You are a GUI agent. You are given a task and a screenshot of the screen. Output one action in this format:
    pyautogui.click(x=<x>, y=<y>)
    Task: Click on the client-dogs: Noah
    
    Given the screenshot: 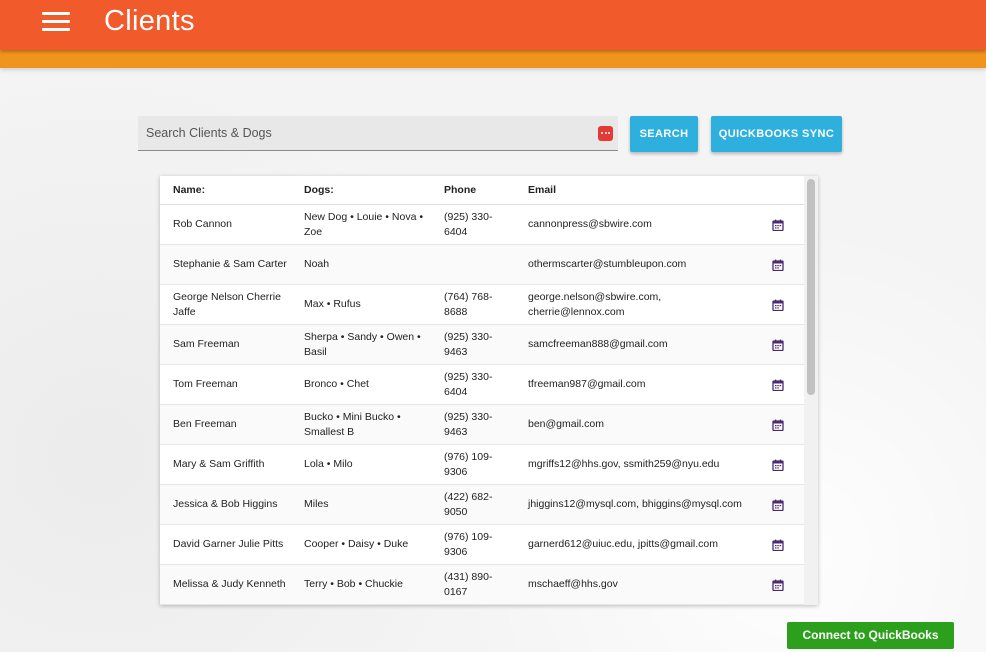 What is the action you would take?
    pyautogui.click(x=317, y=264)
    